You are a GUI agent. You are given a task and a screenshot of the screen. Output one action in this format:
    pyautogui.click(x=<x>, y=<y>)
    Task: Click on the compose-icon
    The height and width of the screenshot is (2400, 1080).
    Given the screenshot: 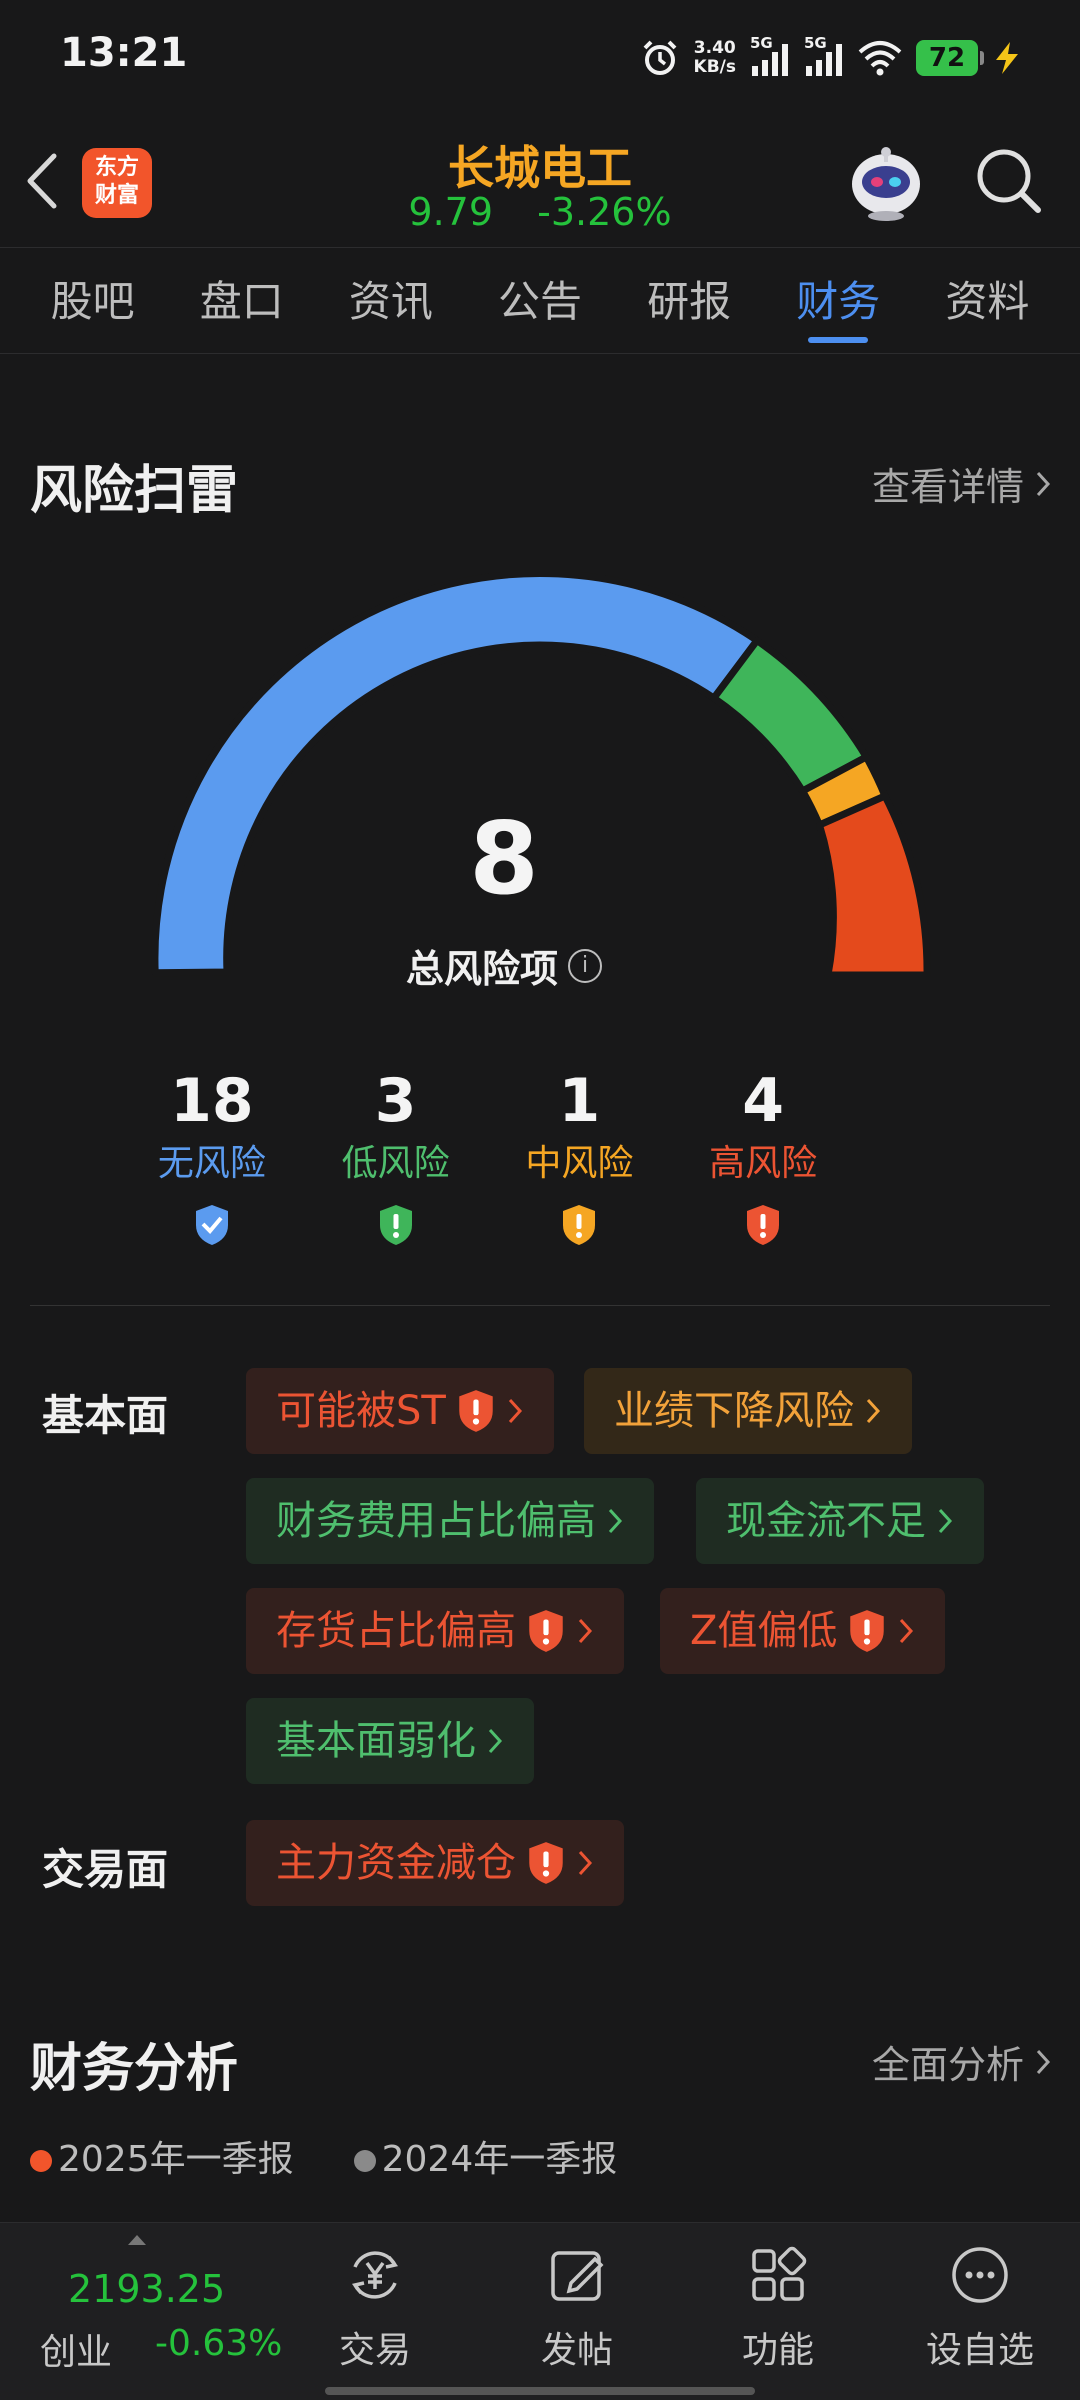 What is the action you would take?
    pyautogui.click(x=577, y=2276)
    